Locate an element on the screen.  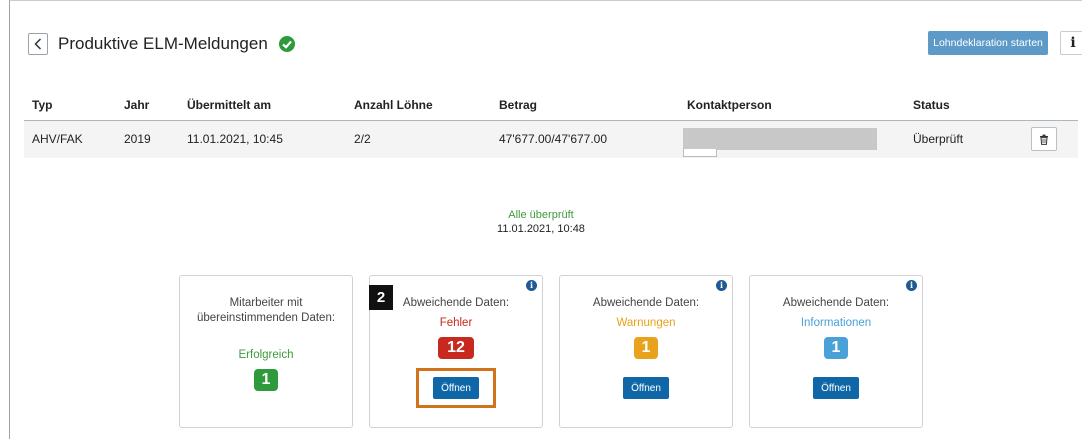
chevron-left-icon is located at coordinates (38, 44).